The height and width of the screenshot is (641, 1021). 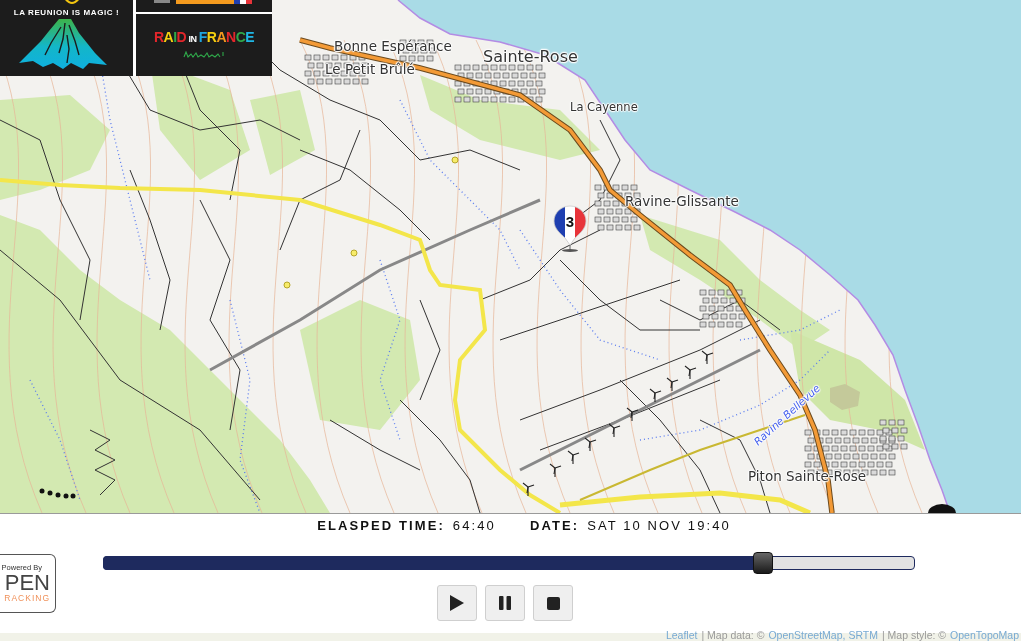 What do you see at coordinates (381, 526) in the screenshot?
I see `elapsed-label: ELASPED TIME:` at bounding box center [381, 526].